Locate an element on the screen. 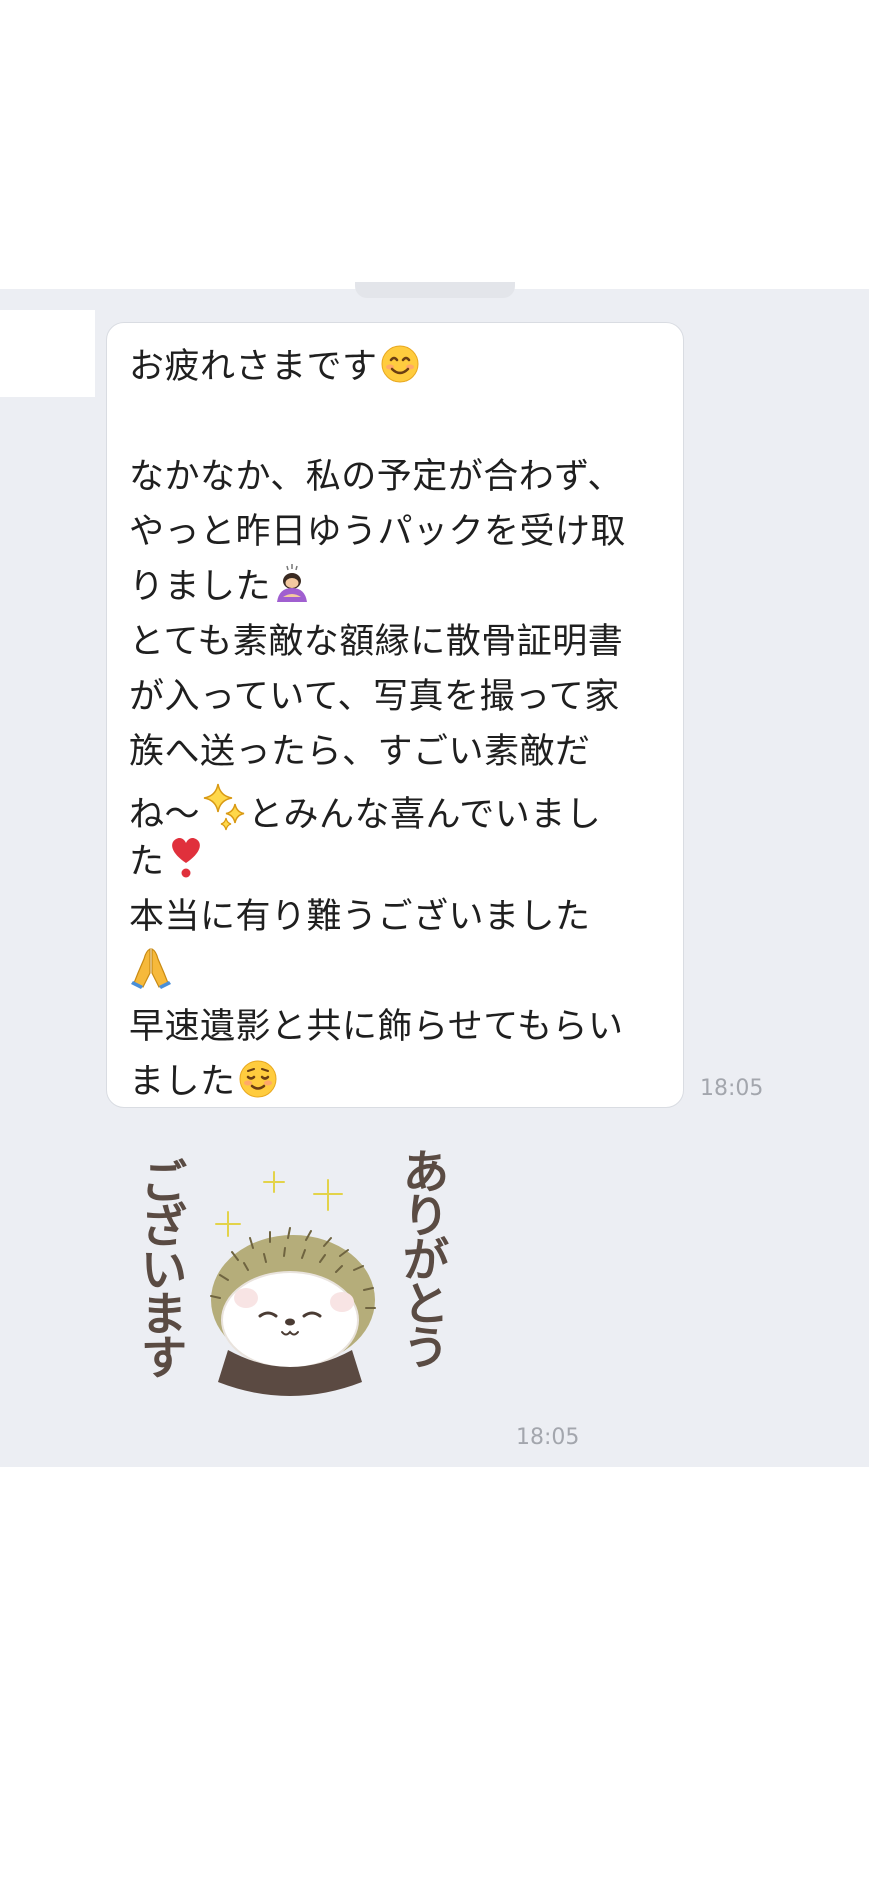  date-divider is located at coordinates (435, 290).